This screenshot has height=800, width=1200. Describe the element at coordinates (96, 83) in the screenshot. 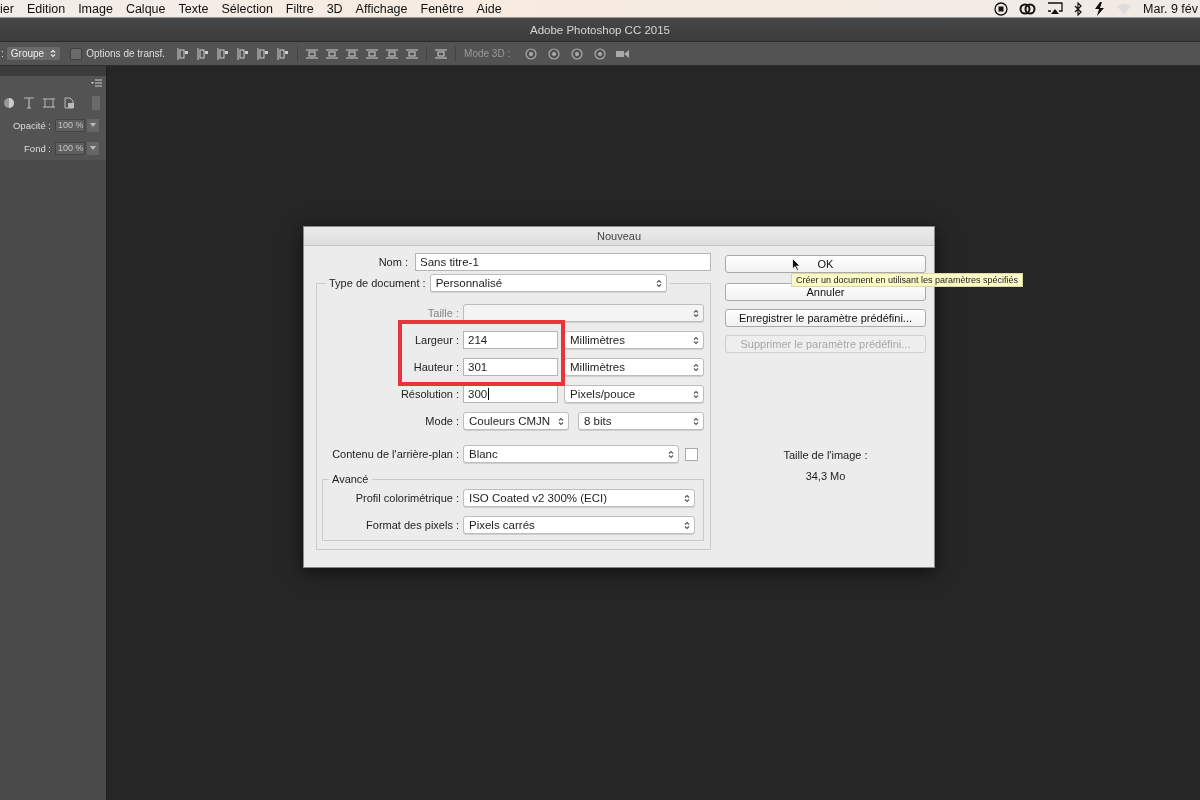

I see `menu-icon` at that location.